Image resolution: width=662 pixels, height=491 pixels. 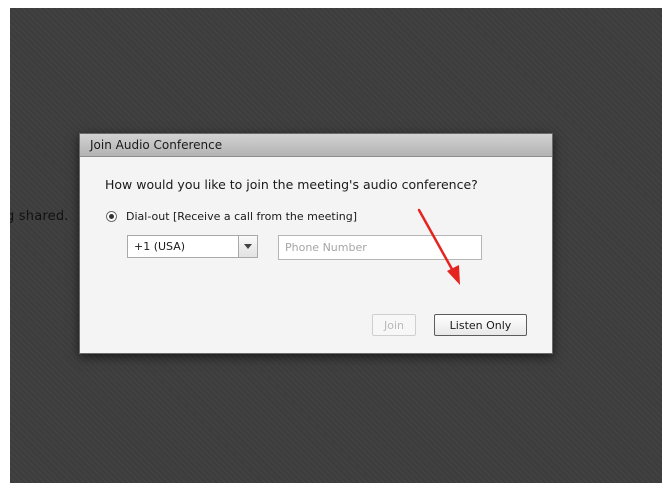 I want to click on phone-number-input, so click(x=380, y=247).